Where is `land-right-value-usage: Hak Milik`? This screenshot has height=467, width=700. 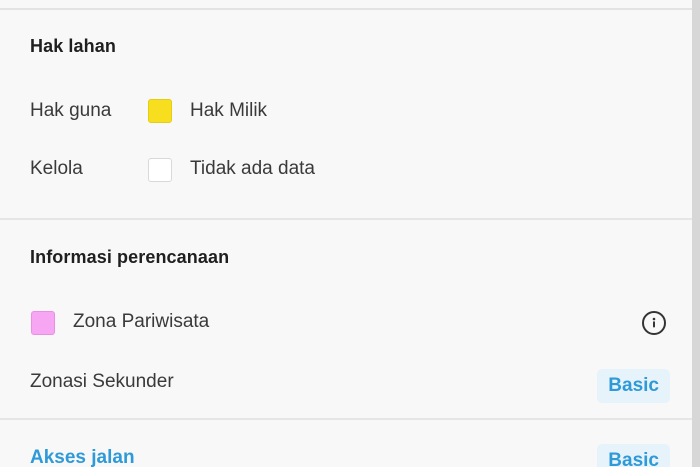 land-right-value-usage: Hak Milik is located at coordinates (229, 110).